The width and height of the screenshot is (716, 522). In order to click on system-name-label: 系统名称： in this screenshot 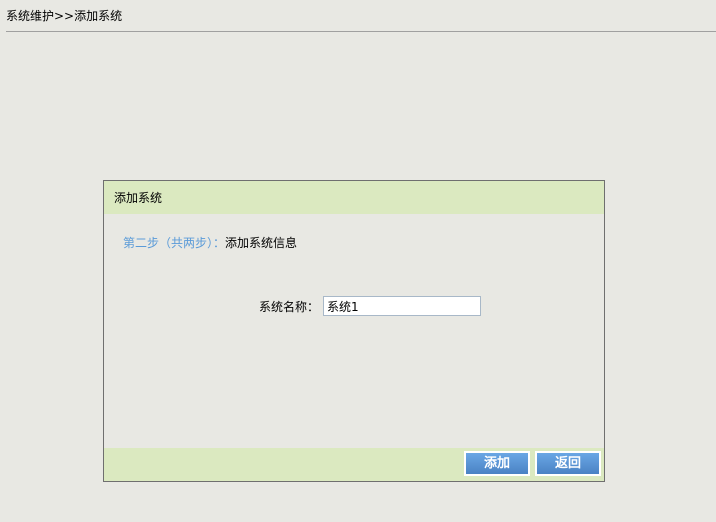, I will do `click(289, 306)`.